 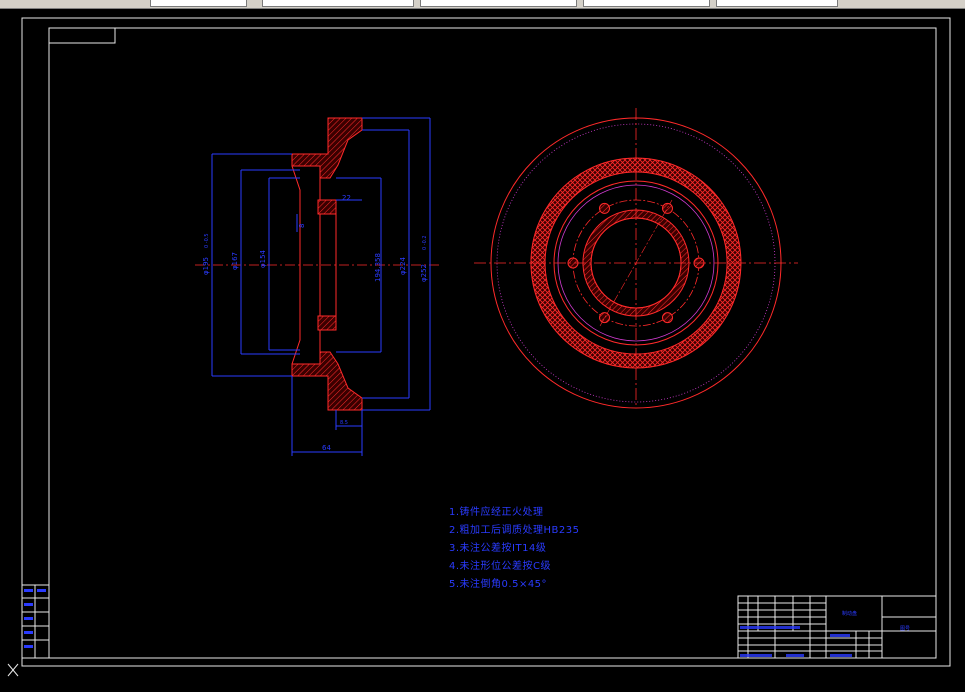 What do you see at coordinates (82, 35) in the screenshot?
I see `corner-label-box` at bounding box center [82, 35].